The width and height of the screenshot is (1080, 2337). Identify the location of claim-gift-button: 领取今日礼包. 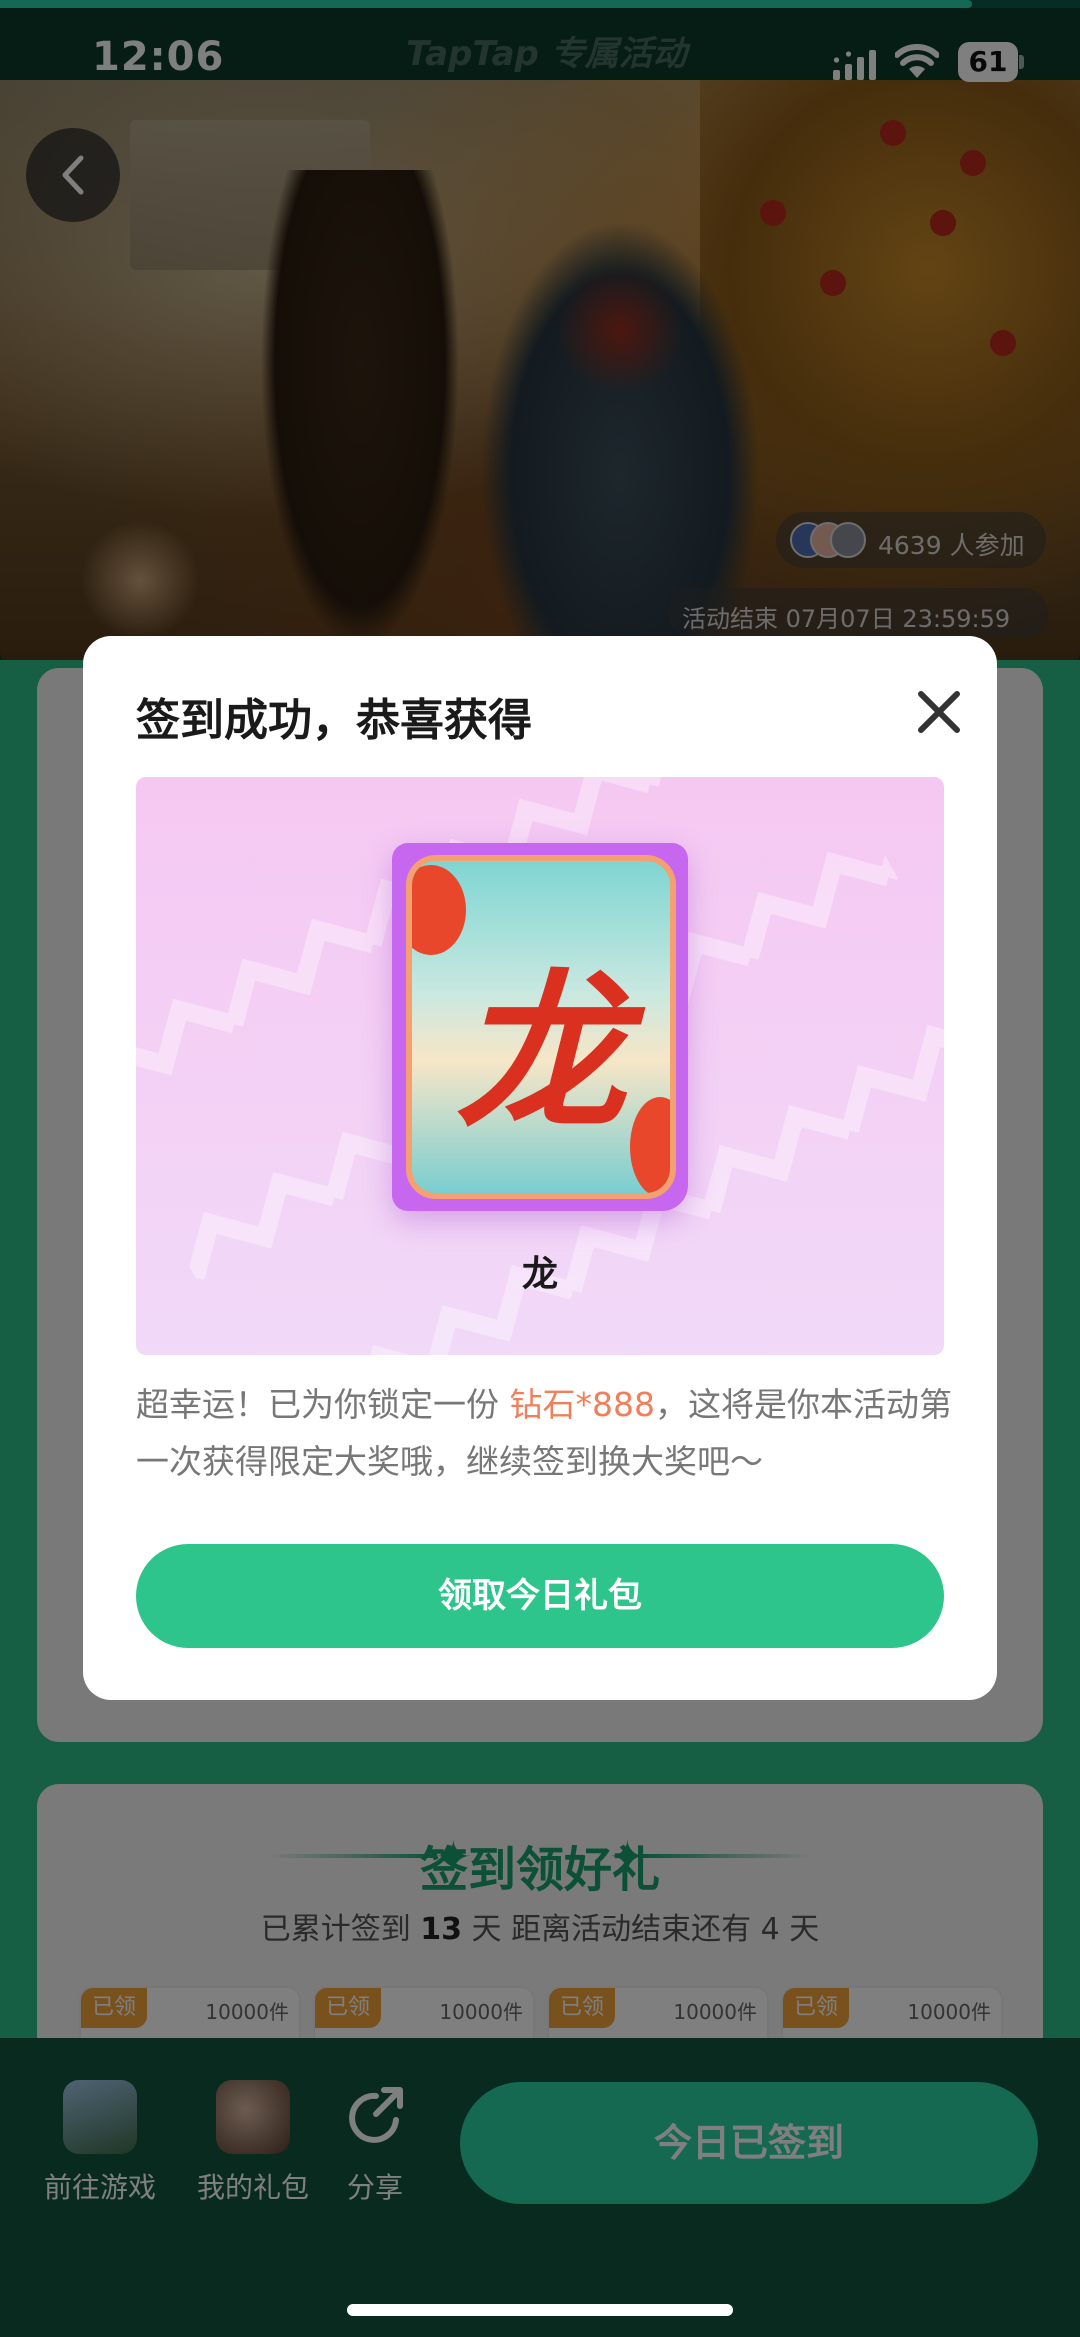
(540, 1596).